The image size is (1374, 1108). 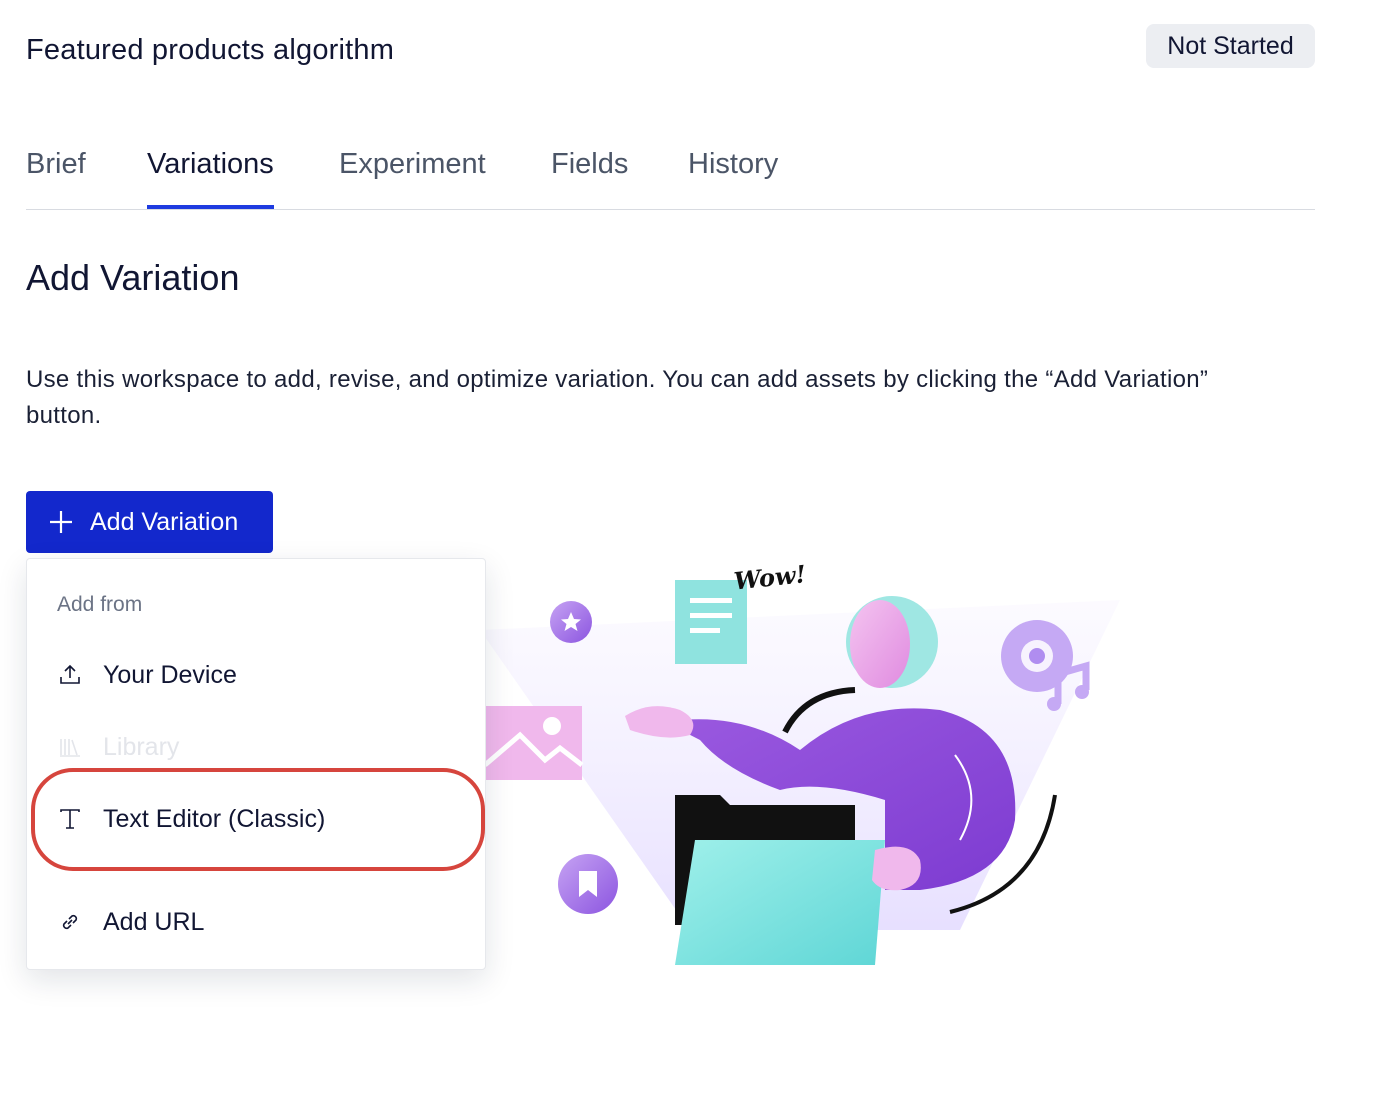 I want to click on menu-item-text-editor-classic: Text Editor (Classic), so click(x=256, y=819).